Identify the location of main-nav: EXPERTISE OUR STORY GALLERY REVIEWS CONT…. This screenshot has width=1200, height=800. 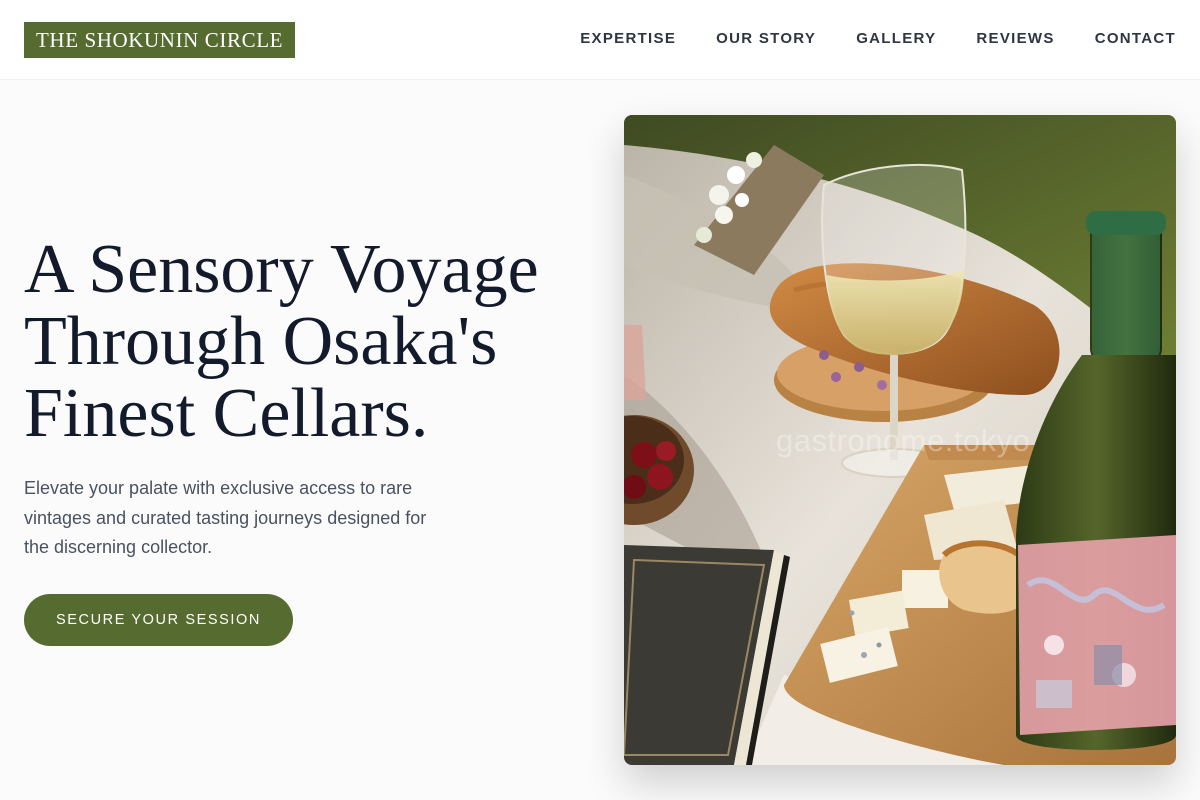
(878, 39).